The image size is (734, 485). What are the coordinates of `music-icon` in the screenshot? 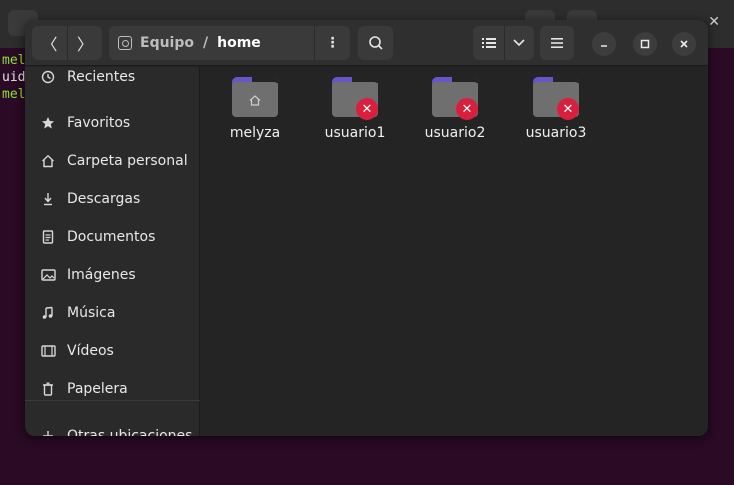 It's located at (48, 313).